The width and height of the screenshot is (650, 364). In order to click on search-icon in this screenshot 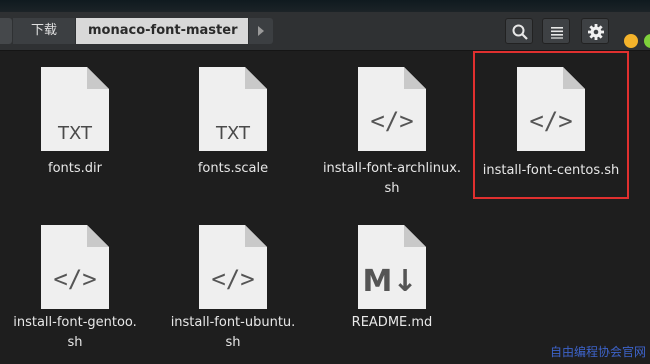, I will do `click(520, 32)`.